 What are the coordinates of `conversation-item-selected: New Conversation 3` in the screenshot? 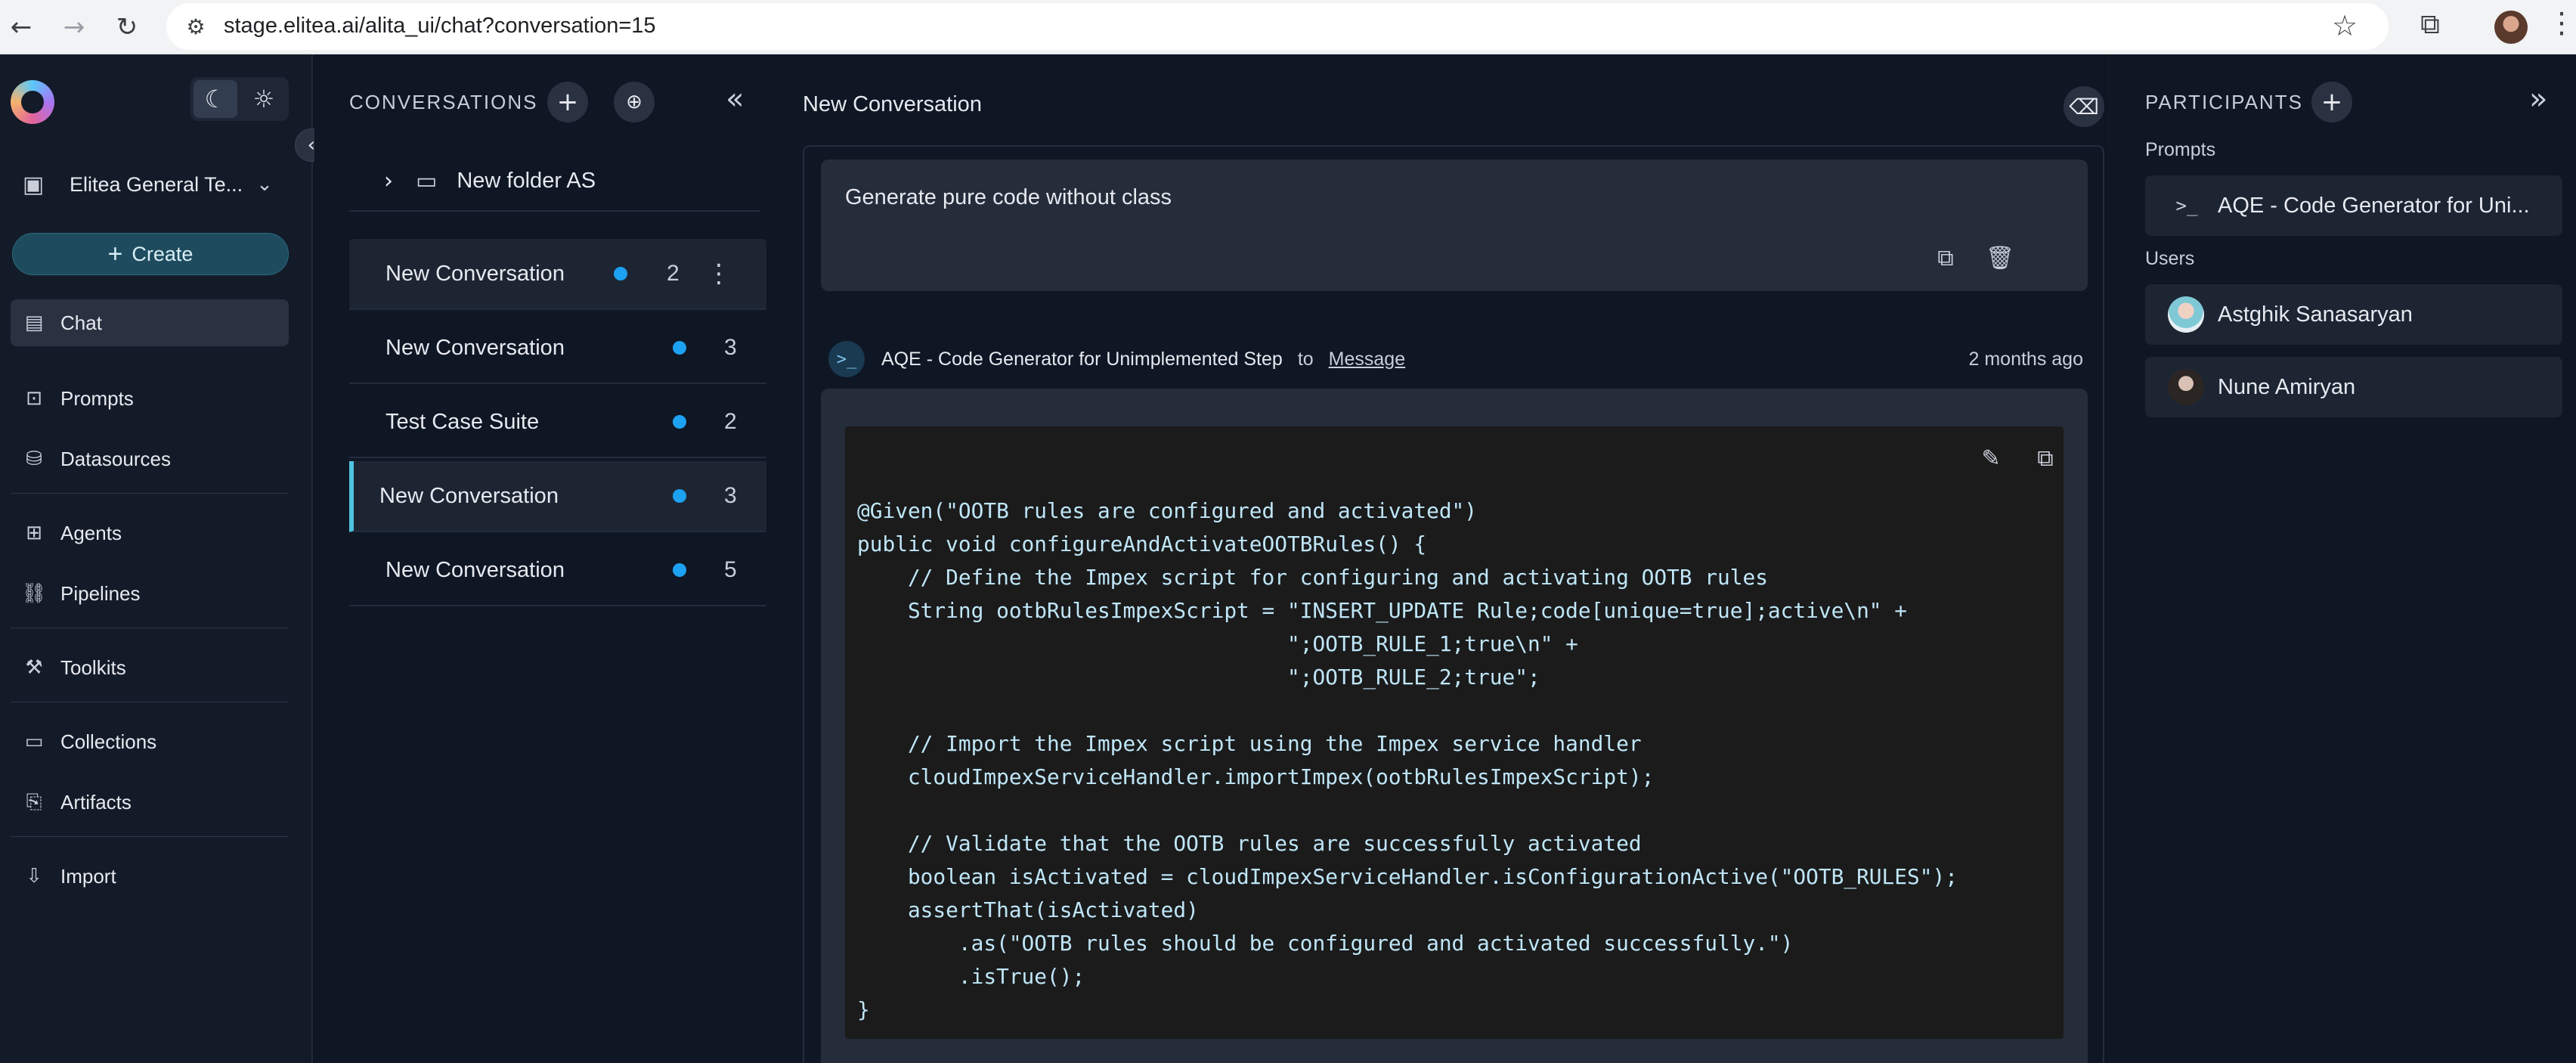 It's located at (557, 496).